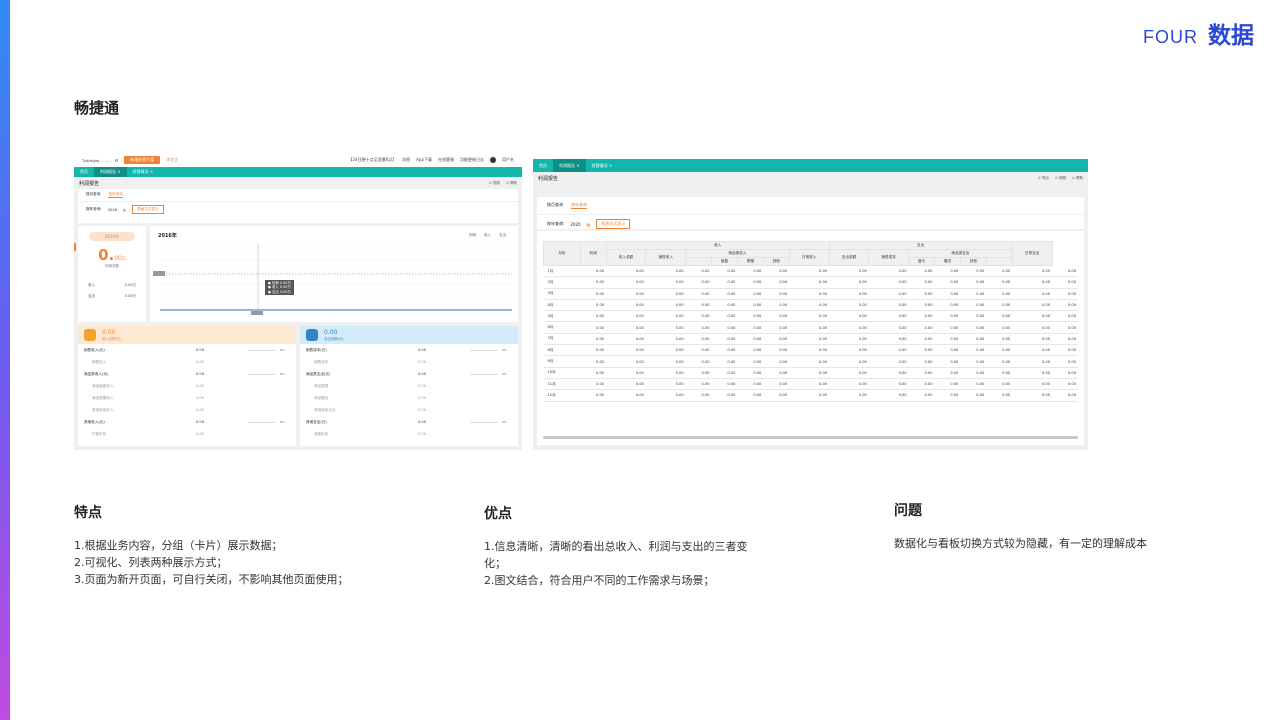  I want to click on row-name: 商品受赠收入, so click(103, 397).